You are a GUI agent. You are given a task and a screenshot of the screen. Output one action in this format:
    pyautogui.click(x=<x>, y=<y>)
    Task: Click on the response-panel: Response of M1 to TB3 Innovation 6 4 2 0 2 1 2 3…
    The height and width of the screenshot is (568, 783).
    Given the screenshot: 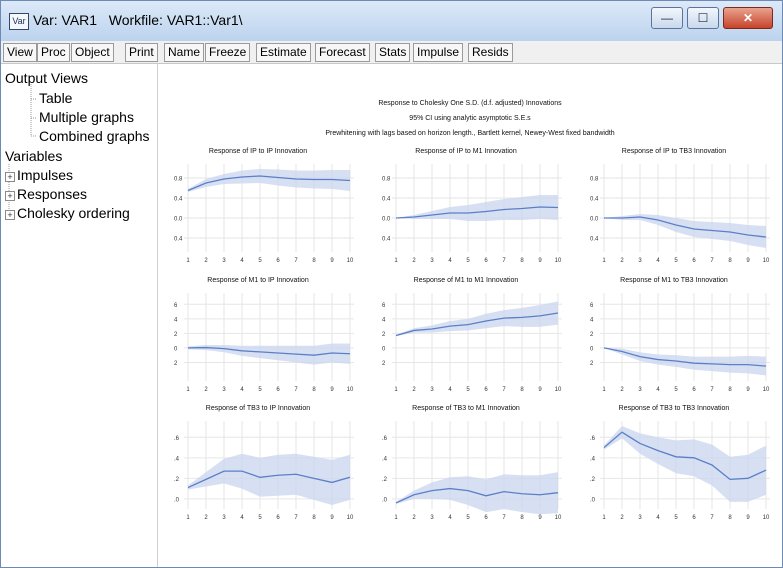 What is the action you would take?
    pyautogui.click(x=674, y=337)
    